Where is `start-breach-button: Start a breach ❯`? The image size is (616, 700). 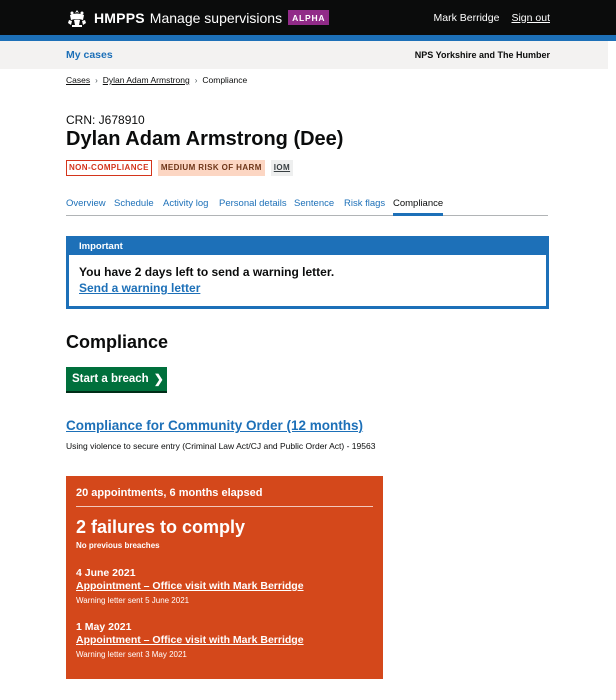 start-breach-button: Start a breach ❯ is located at coordinates (116, 379).